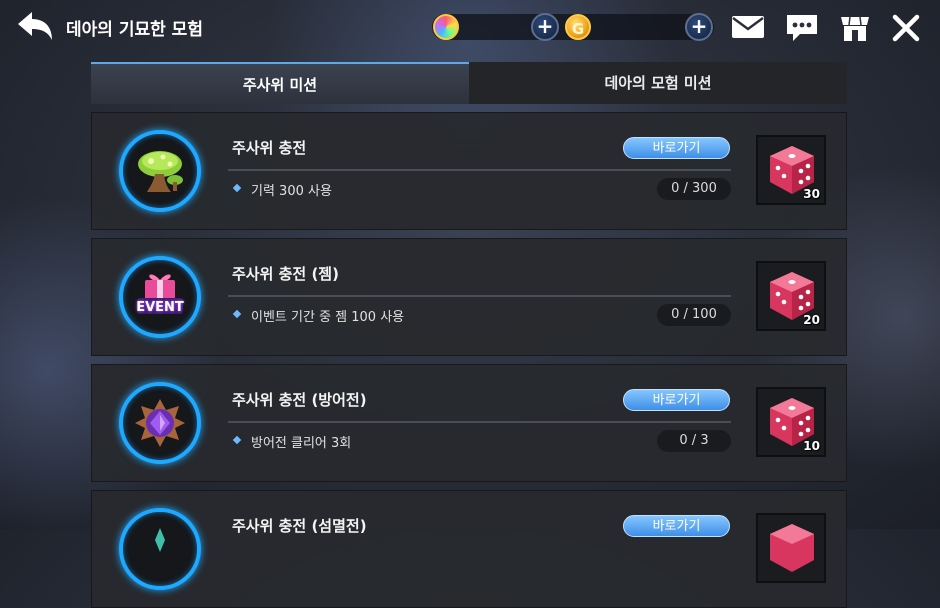 This screenshot has height=608, width=940. Describe the element at coordinates (791, 170) in the screenshot. I see `reward-slot: 30` at that location.